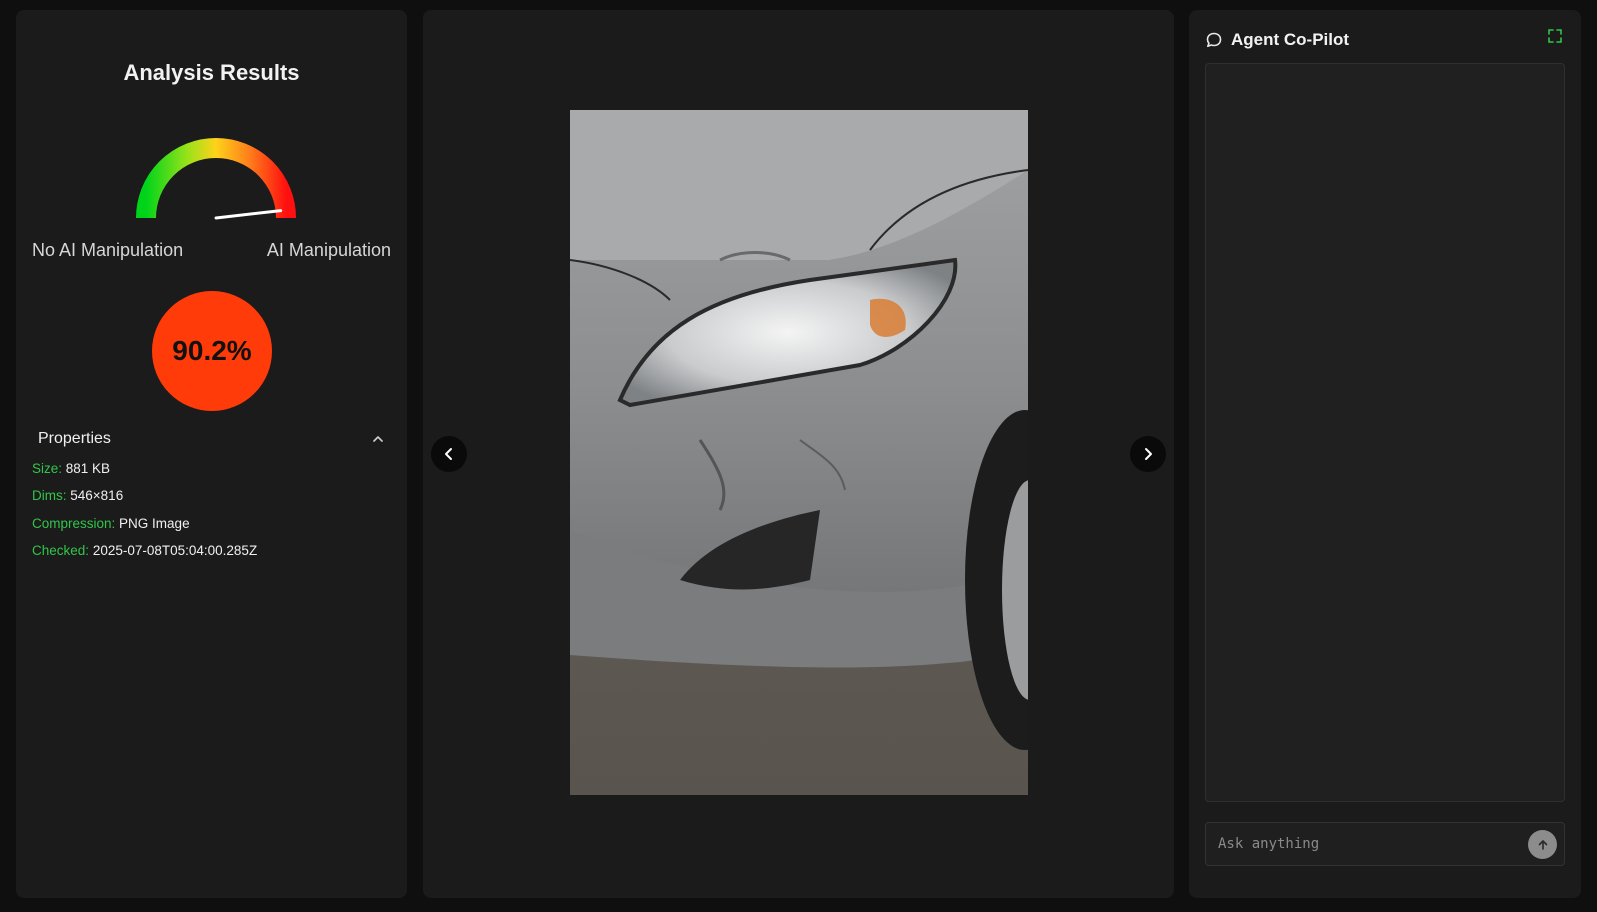 Image resolution: width=1597 pixels, height=912 pixels. What do you see at coordinates (1555, 36) in the screenshot?
I see `expand-icon` at bounding box center [1555, 36].